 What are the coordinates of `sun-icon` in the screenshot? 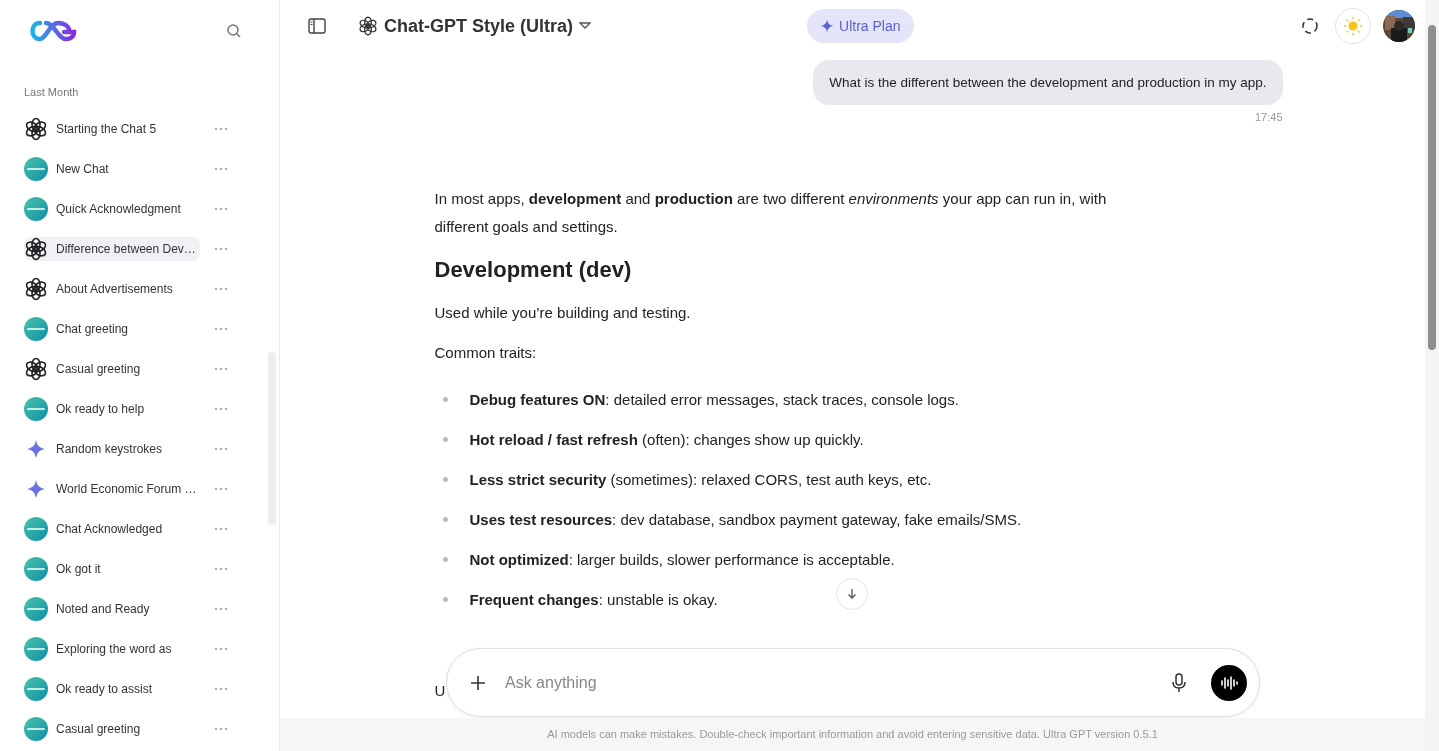 It's located at (1353, 26).